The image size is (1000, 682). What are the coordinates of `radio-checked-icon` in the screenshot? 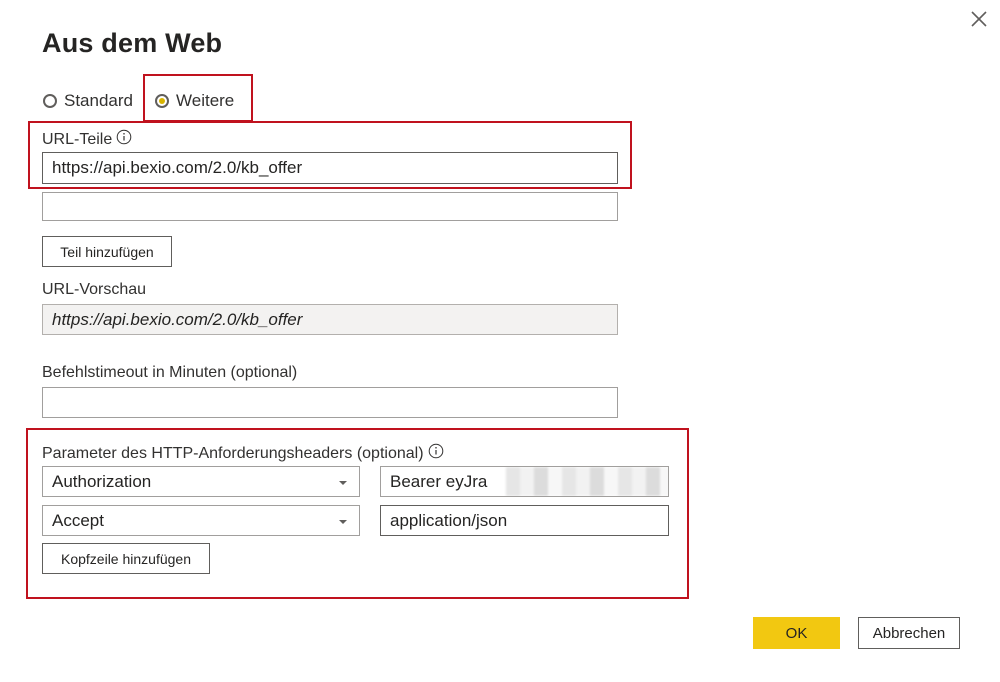 It's located at (162, 101).